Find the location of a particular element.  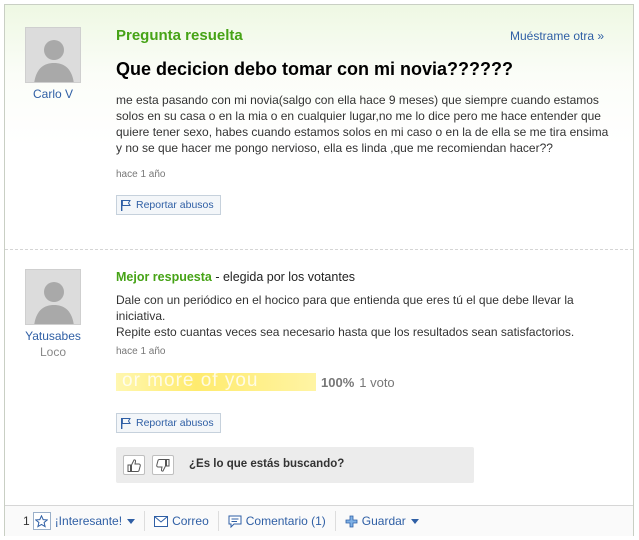

comment-button: Comentario (1) is located at coordinates (277, 521).